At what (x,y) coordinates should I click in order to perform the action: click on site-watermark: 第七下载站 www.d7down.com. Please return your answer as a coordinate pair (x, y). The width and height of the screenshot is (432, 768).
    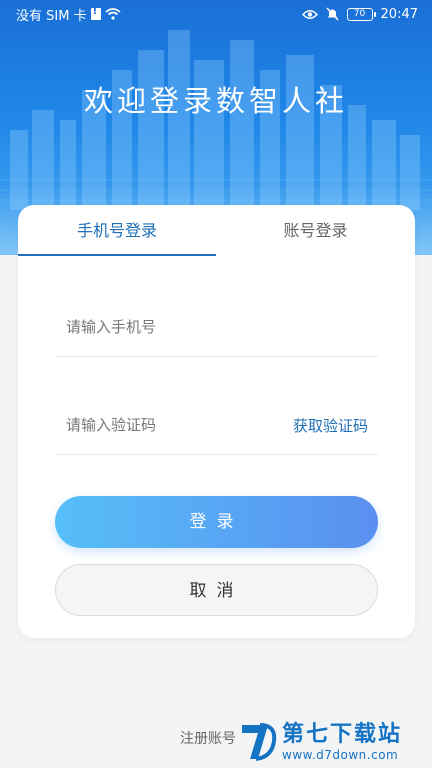
    Looking at the image, I should click on (335, 742).